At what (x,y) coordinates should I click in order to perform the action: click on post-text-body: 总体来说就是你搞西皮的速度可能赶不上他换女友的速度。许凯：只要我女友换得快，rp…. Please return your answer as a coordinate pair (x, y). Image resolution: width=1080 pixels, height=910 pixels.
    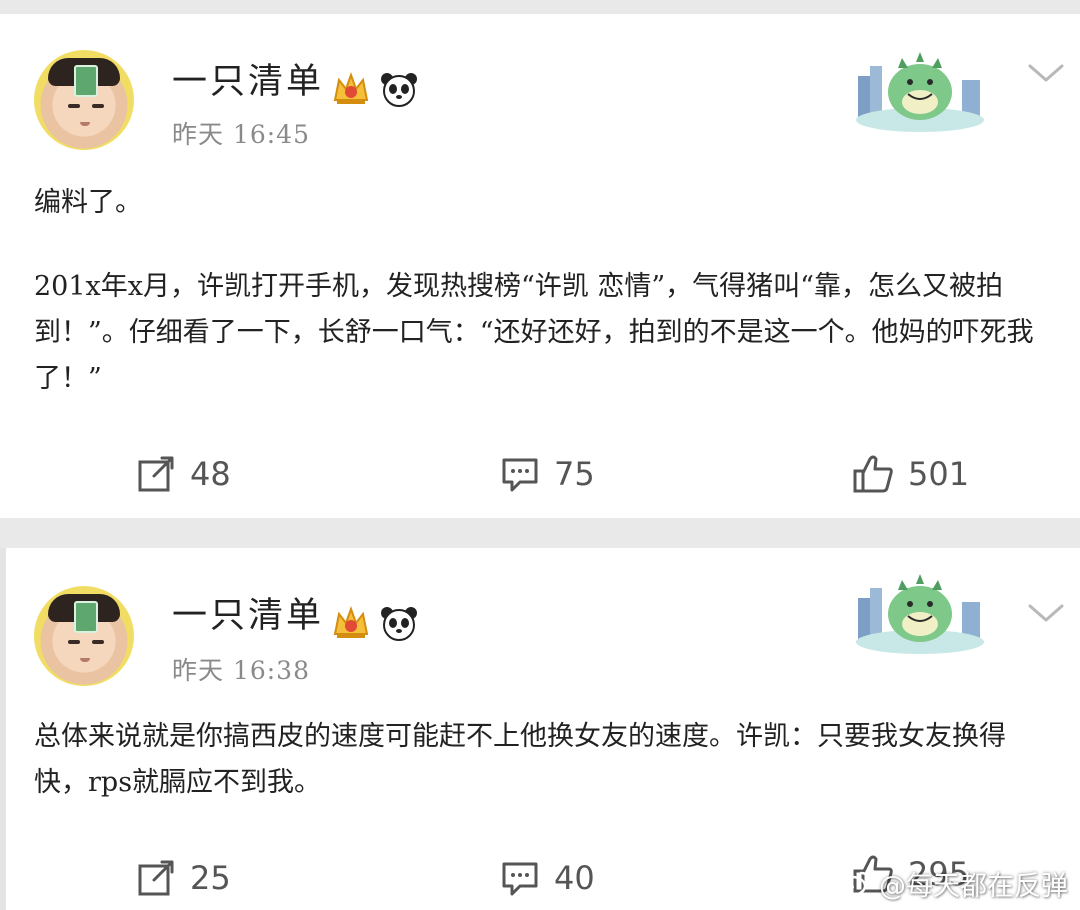
    Looking at the image, I should click on (520, 759).